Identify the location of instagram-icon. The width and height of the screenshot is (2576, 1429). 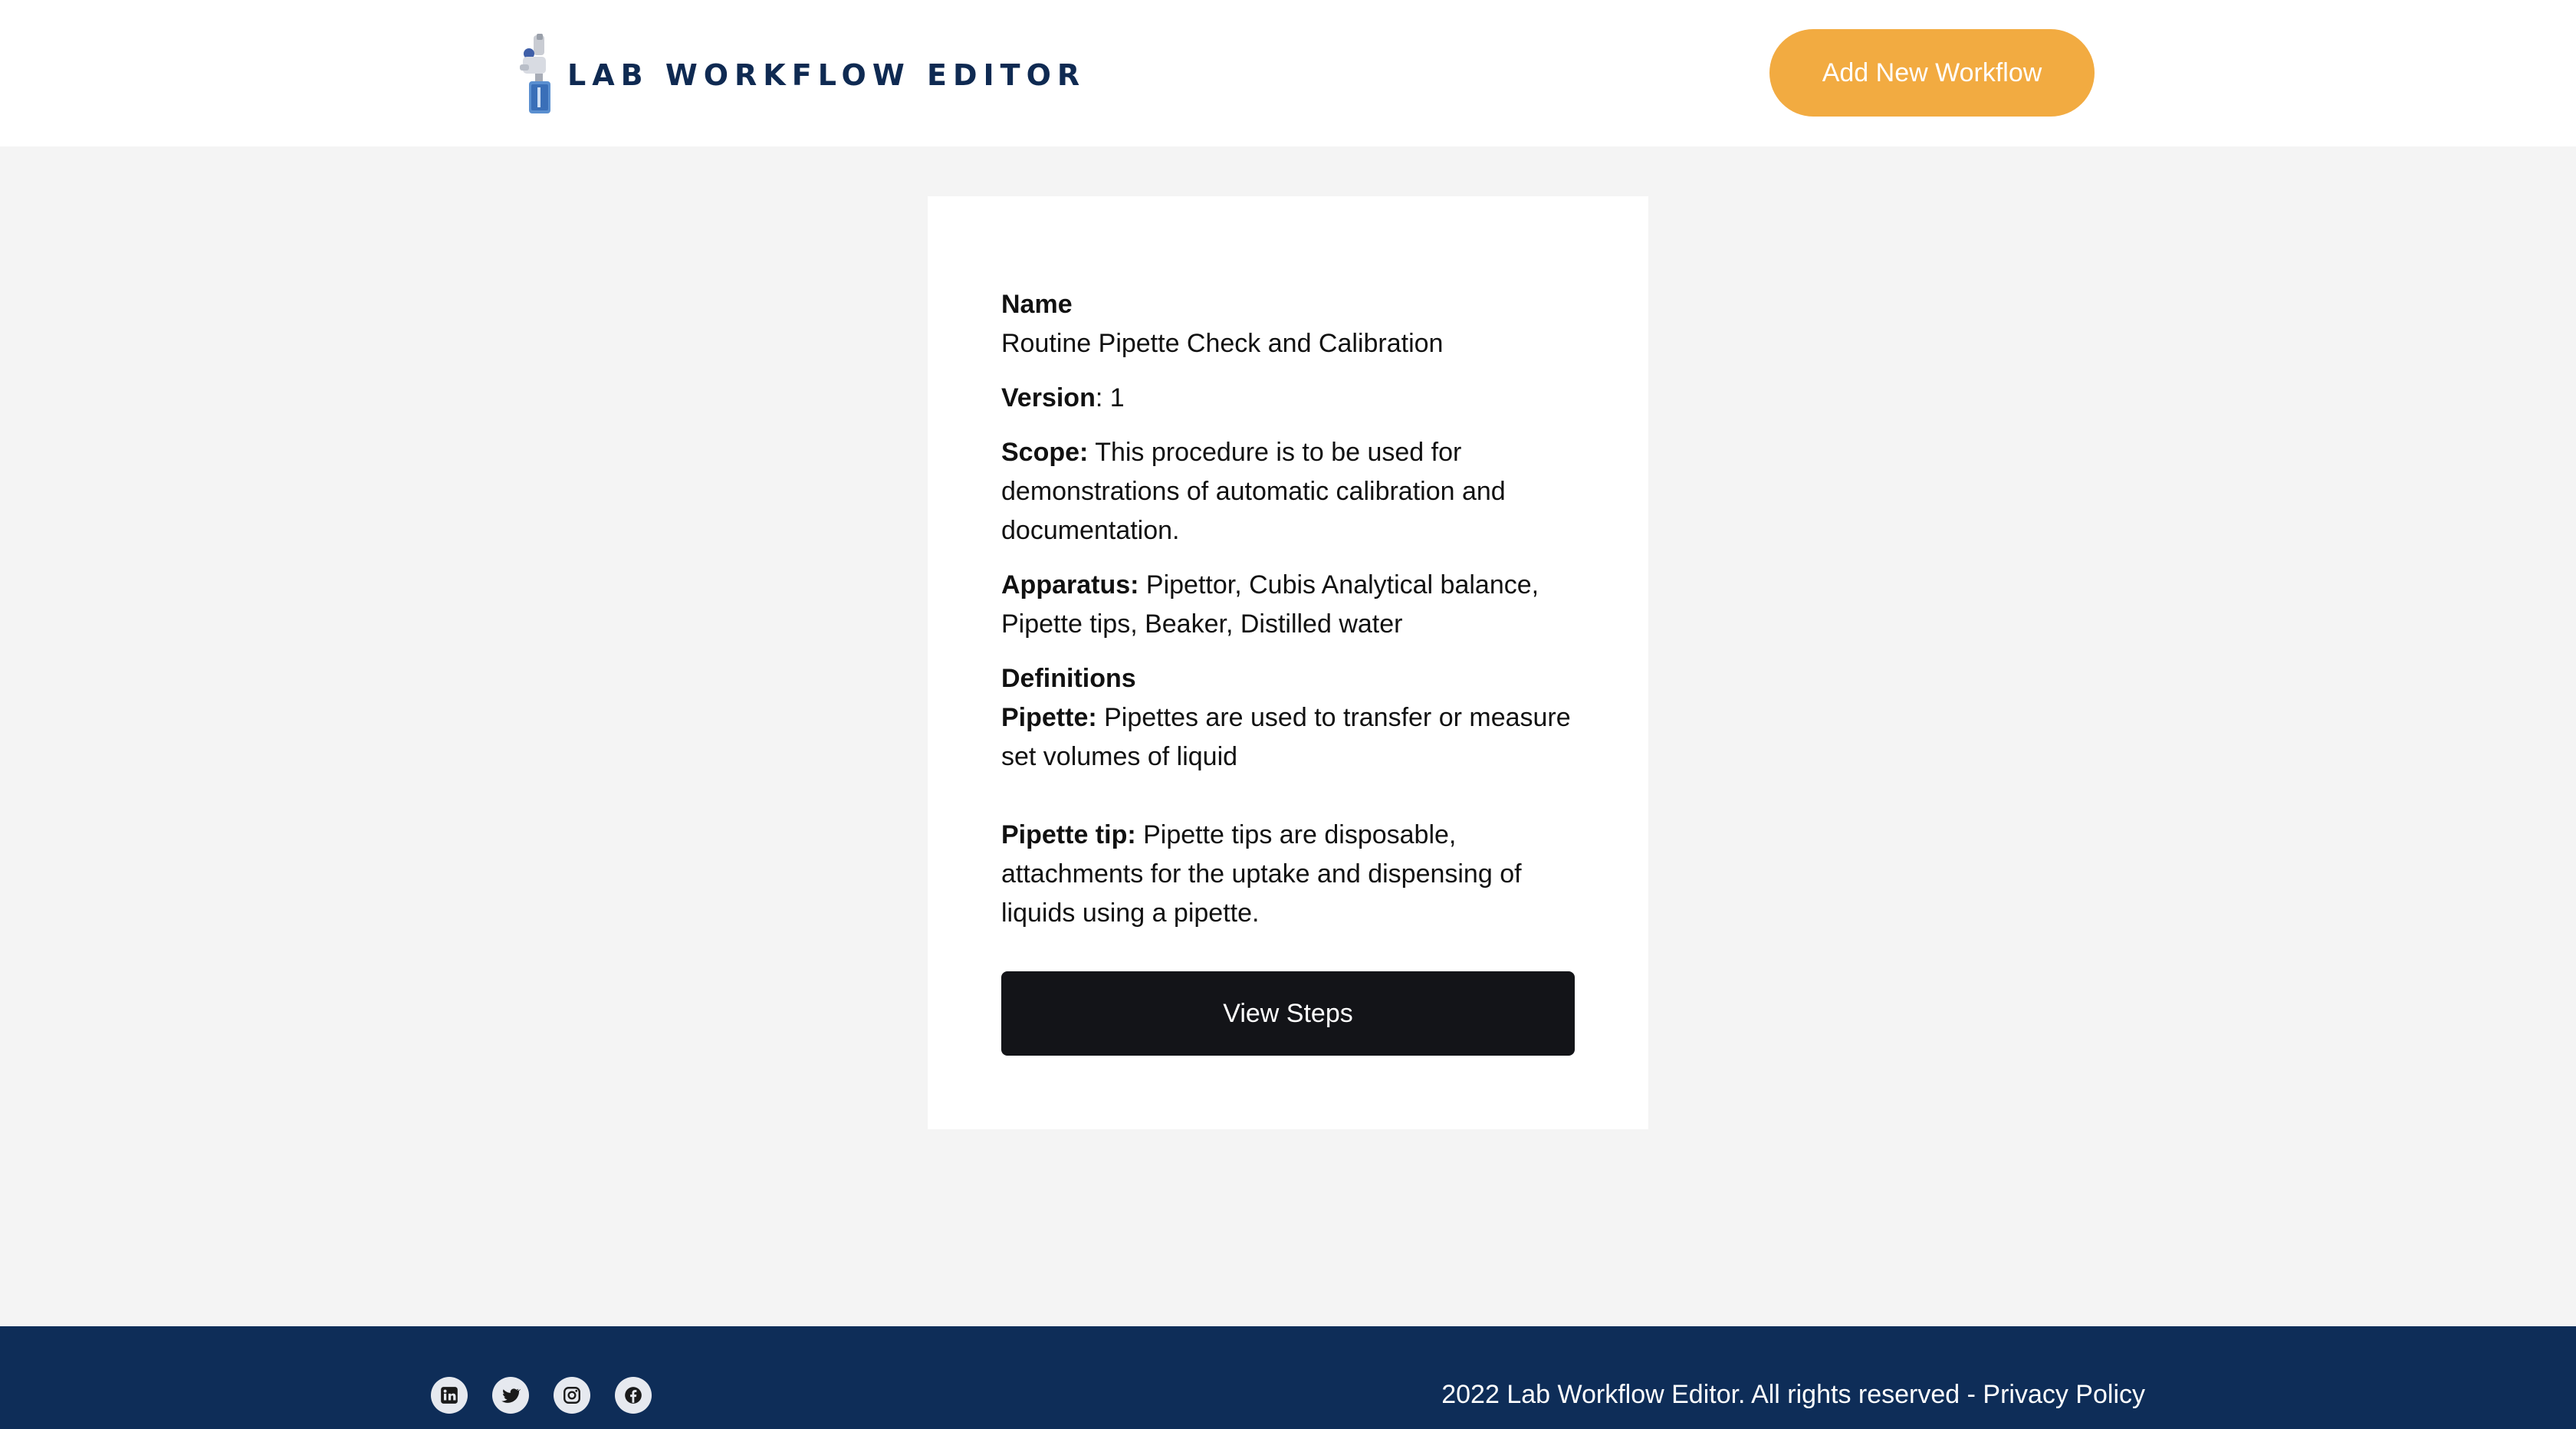
(572, 1395).